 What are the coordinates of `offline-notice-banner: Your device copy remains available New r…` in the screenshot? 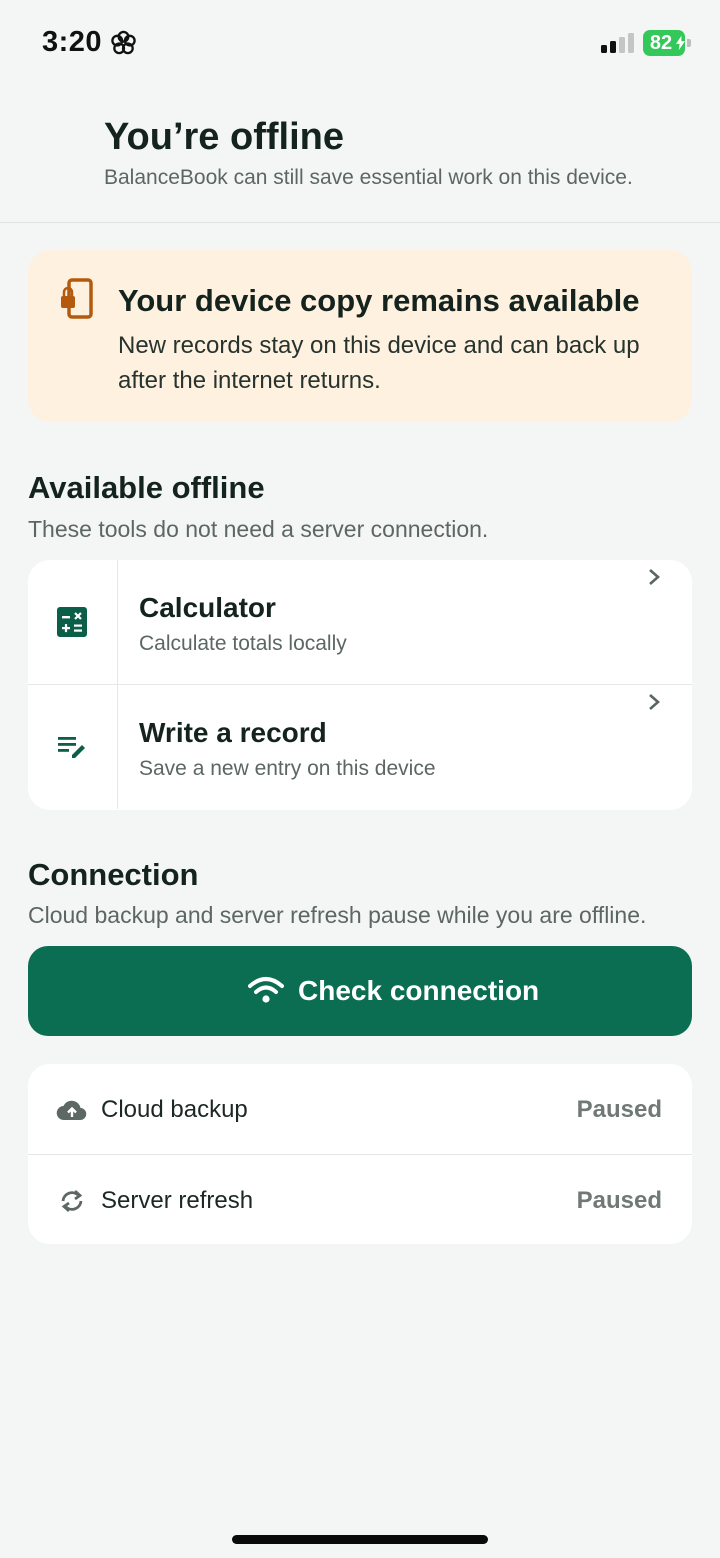 It's located at (360, 336).